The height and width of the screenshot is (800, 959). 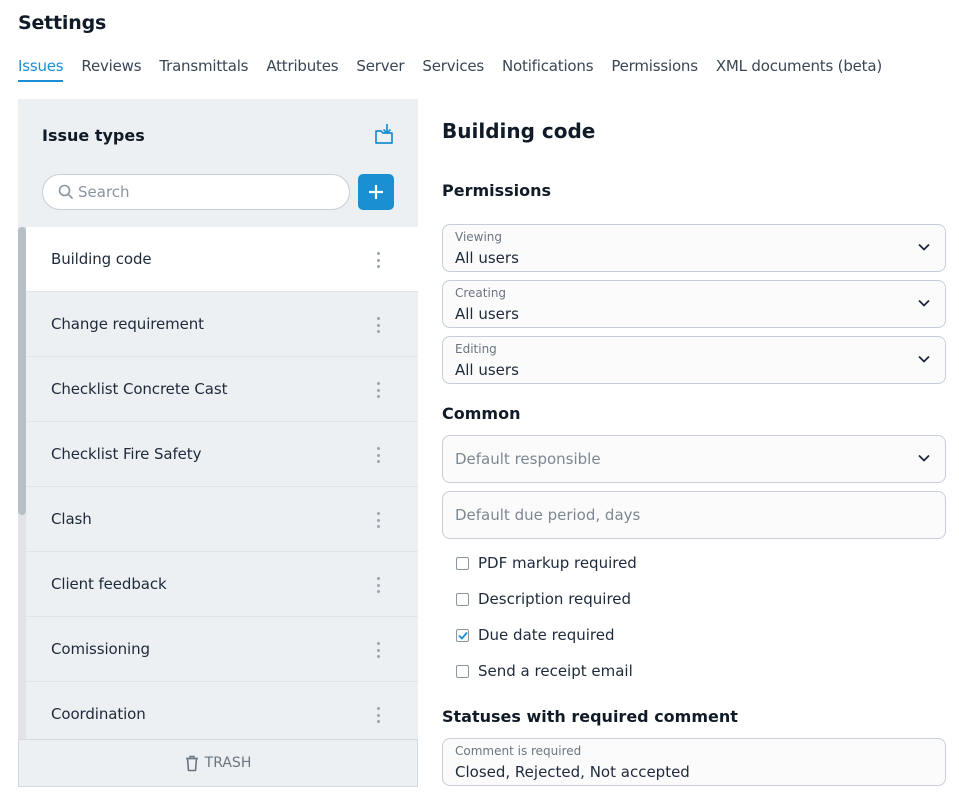 What do you see at coordinates (590, 716) in the screenshot?
I see `statuses-heading: Statuses with required comment` at bounding box center [590, 716].